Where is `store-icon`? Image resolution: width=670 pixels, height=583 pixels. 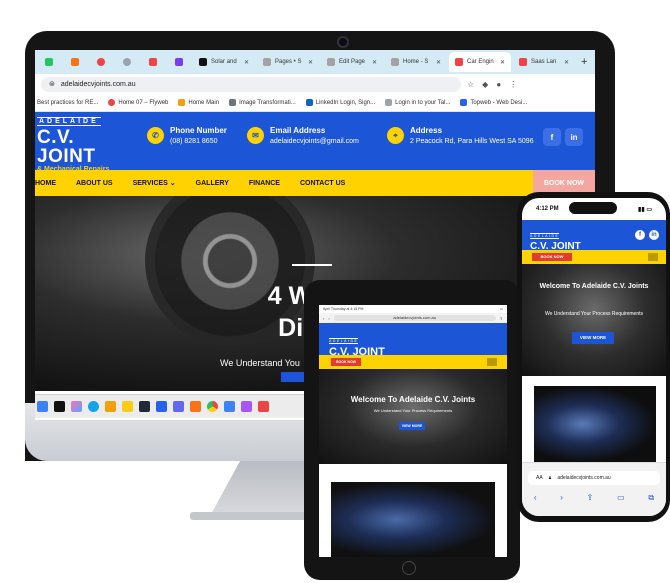
store-icon is located at coordinates (110, 406).